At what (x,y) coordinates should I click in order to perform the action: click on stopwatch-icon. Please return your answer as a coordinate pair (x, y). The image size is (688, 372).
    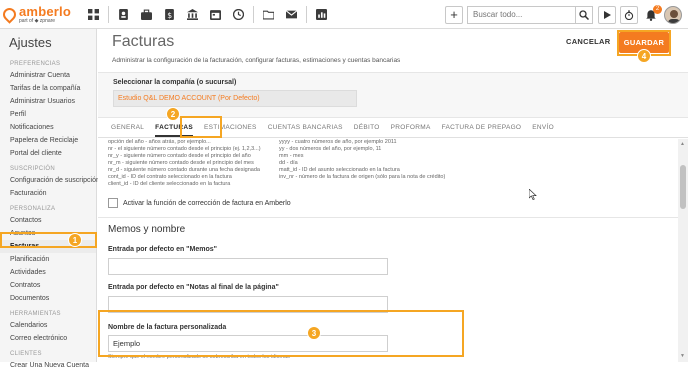
    Looking at the image, I should click on (629, 15).